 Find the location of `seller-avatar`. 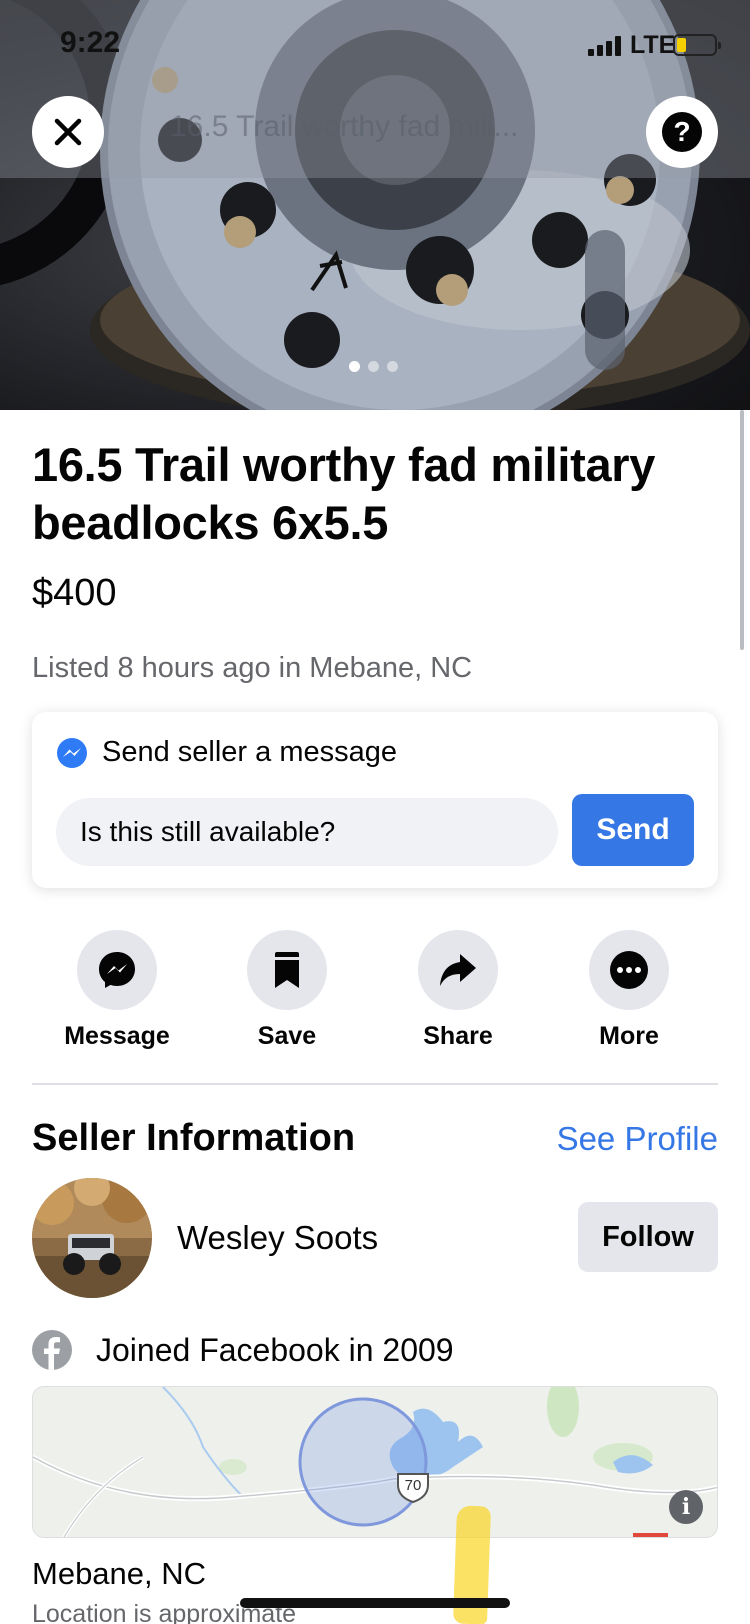

seller-avatar is located at coordinates (92, 1238).